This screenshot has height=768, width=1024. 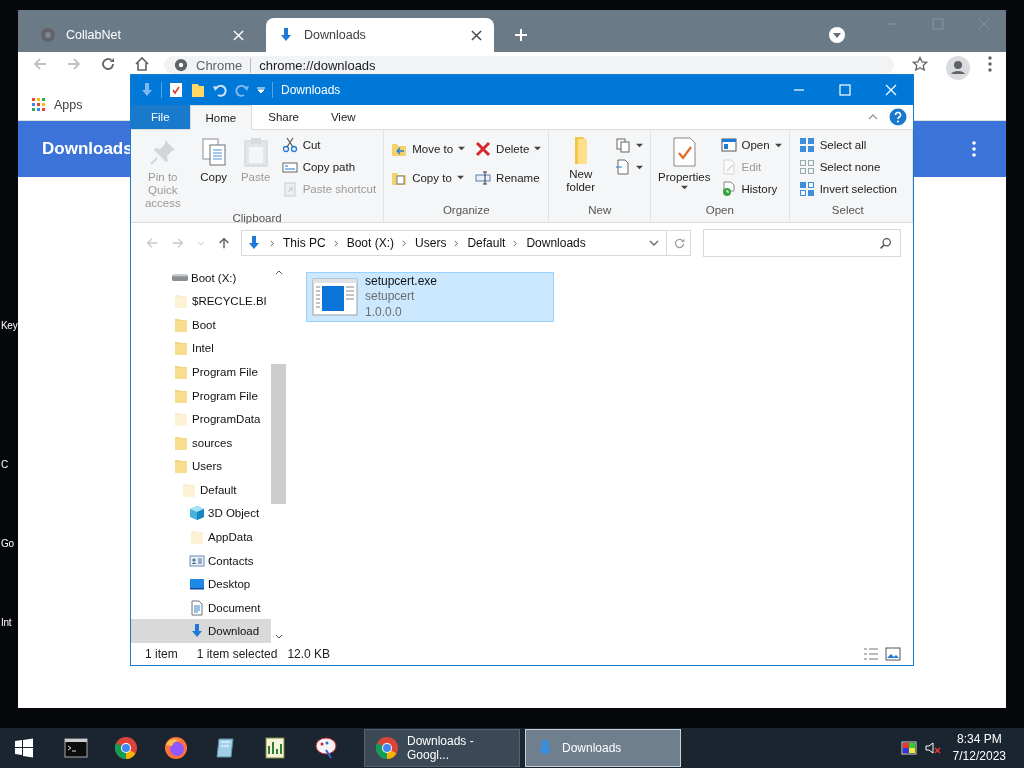 What do you see at coordinates (201, 631) in the screenshot?
I see `tree-item: Download` at bounding box center [201, 631].